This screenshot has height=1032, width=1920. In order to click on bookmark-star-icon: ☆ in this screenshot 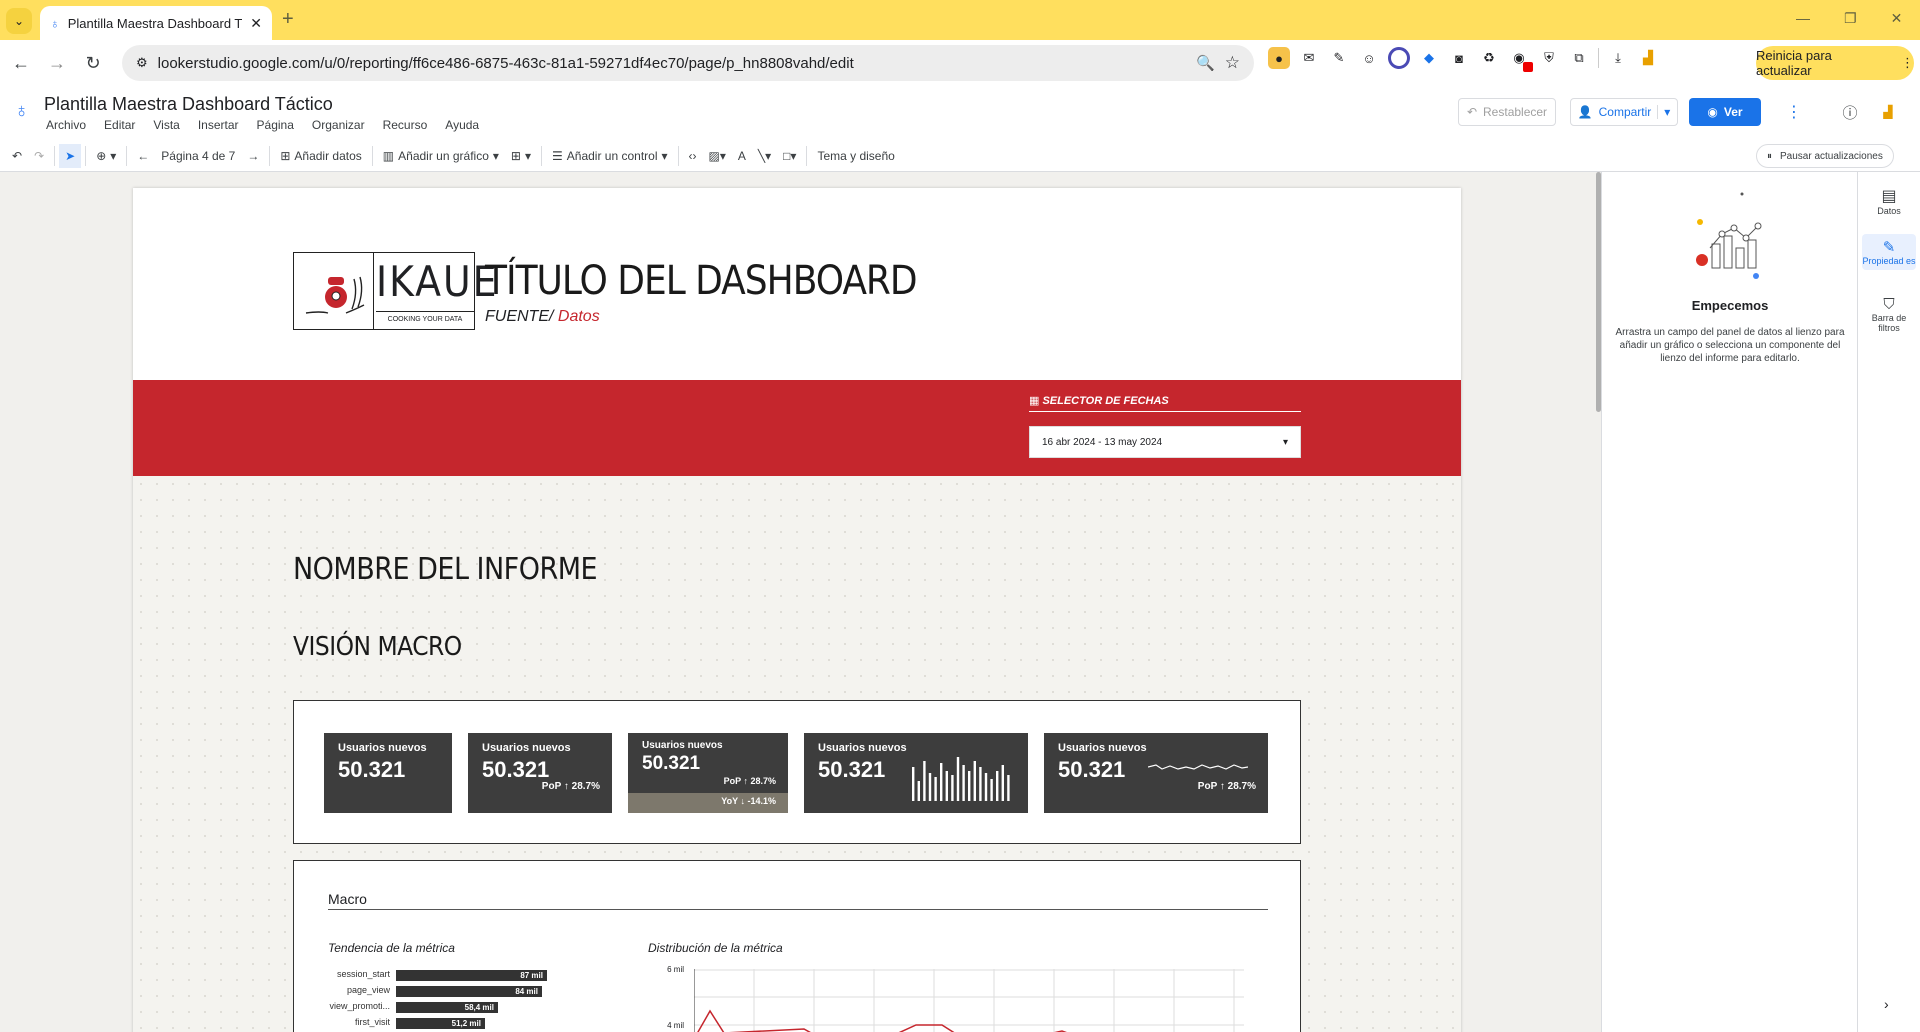, I will do `click(1232, 63)`.